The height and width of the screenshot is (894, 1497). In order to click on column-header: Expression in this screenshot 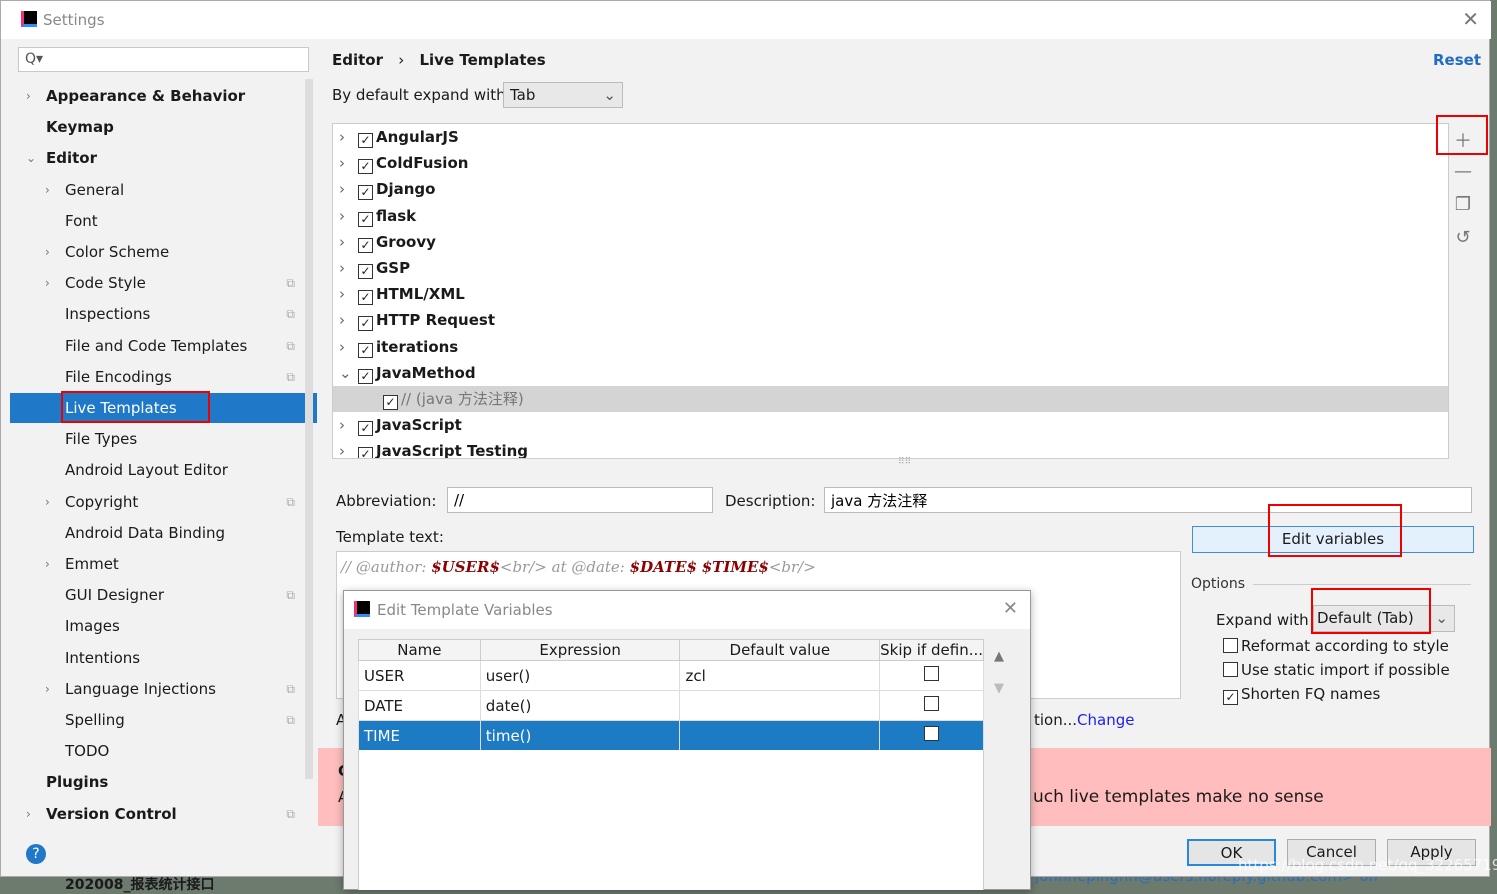, I will do `click(580, 650)`.